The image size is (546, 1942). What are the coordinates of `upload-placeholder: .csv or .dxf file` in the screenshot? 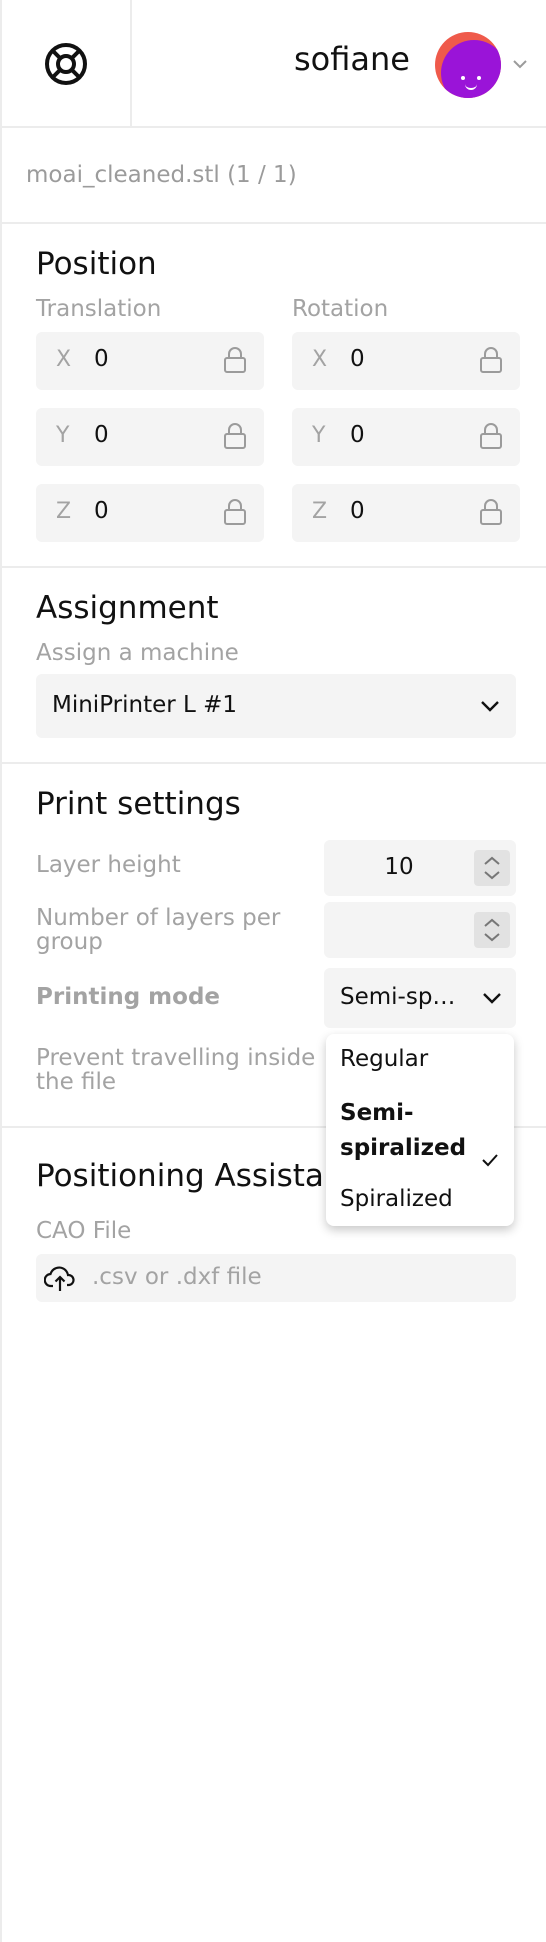 It's located at (177, 1277).